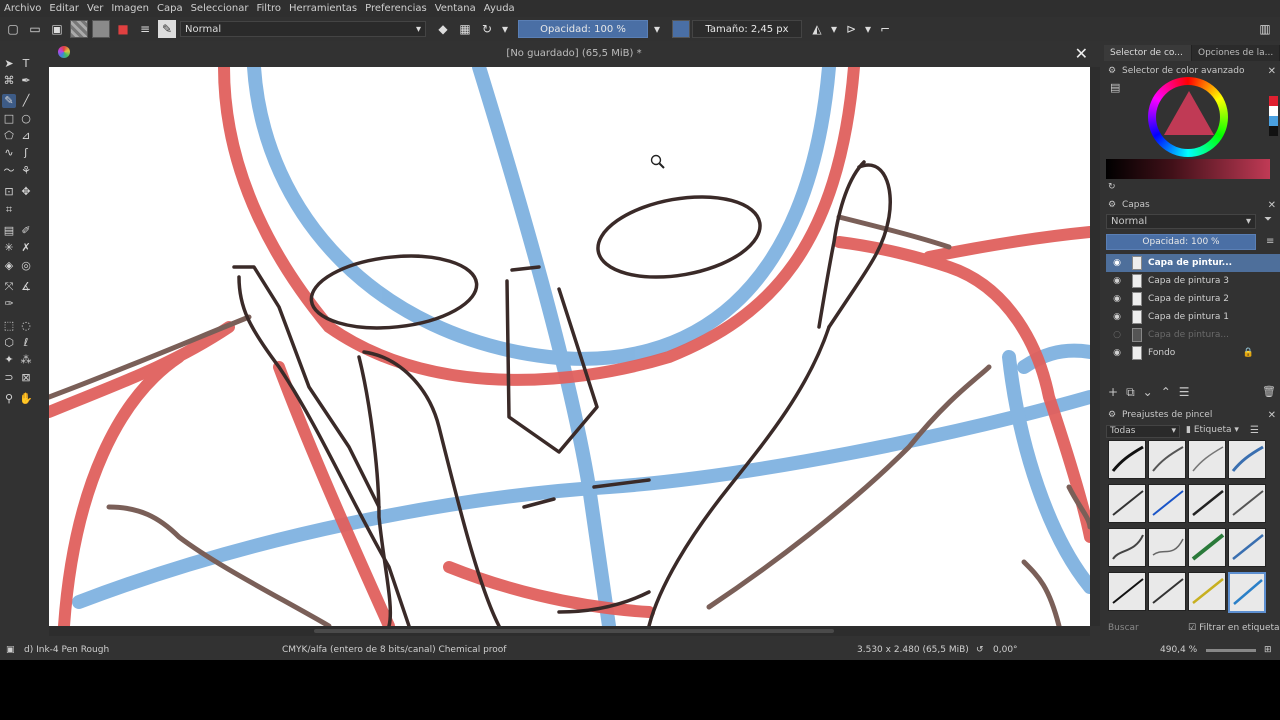  I want to click on freehand-brush-icon: ✎, so click(9, 101).